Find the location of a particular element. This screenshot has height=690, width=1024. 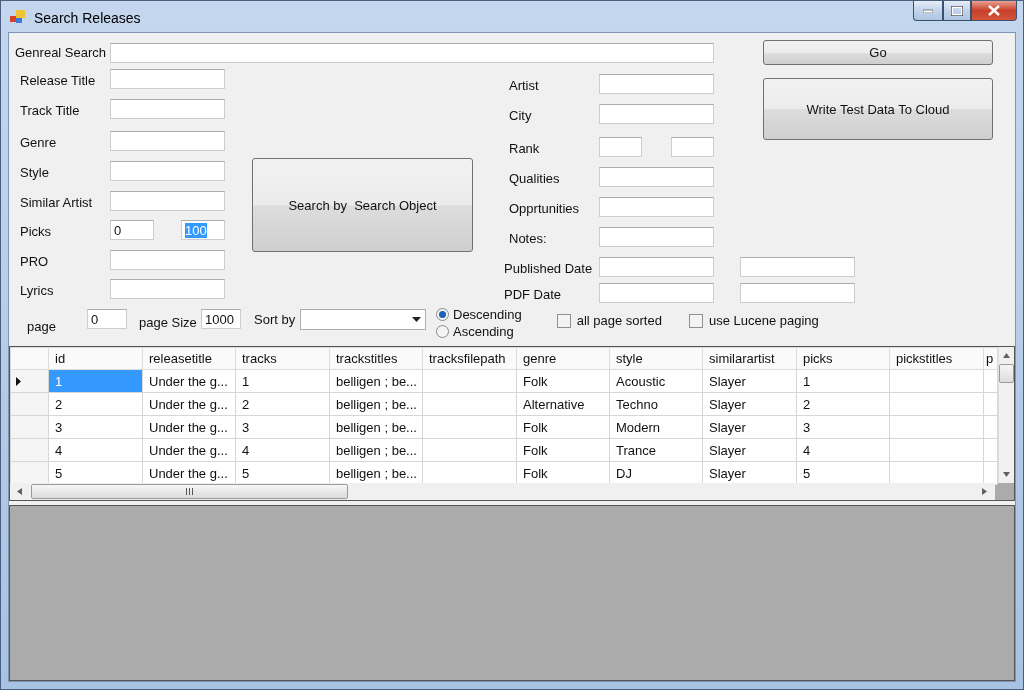

write-data-button: Write Test Data To Cloud is located at coordinates (878, 109).